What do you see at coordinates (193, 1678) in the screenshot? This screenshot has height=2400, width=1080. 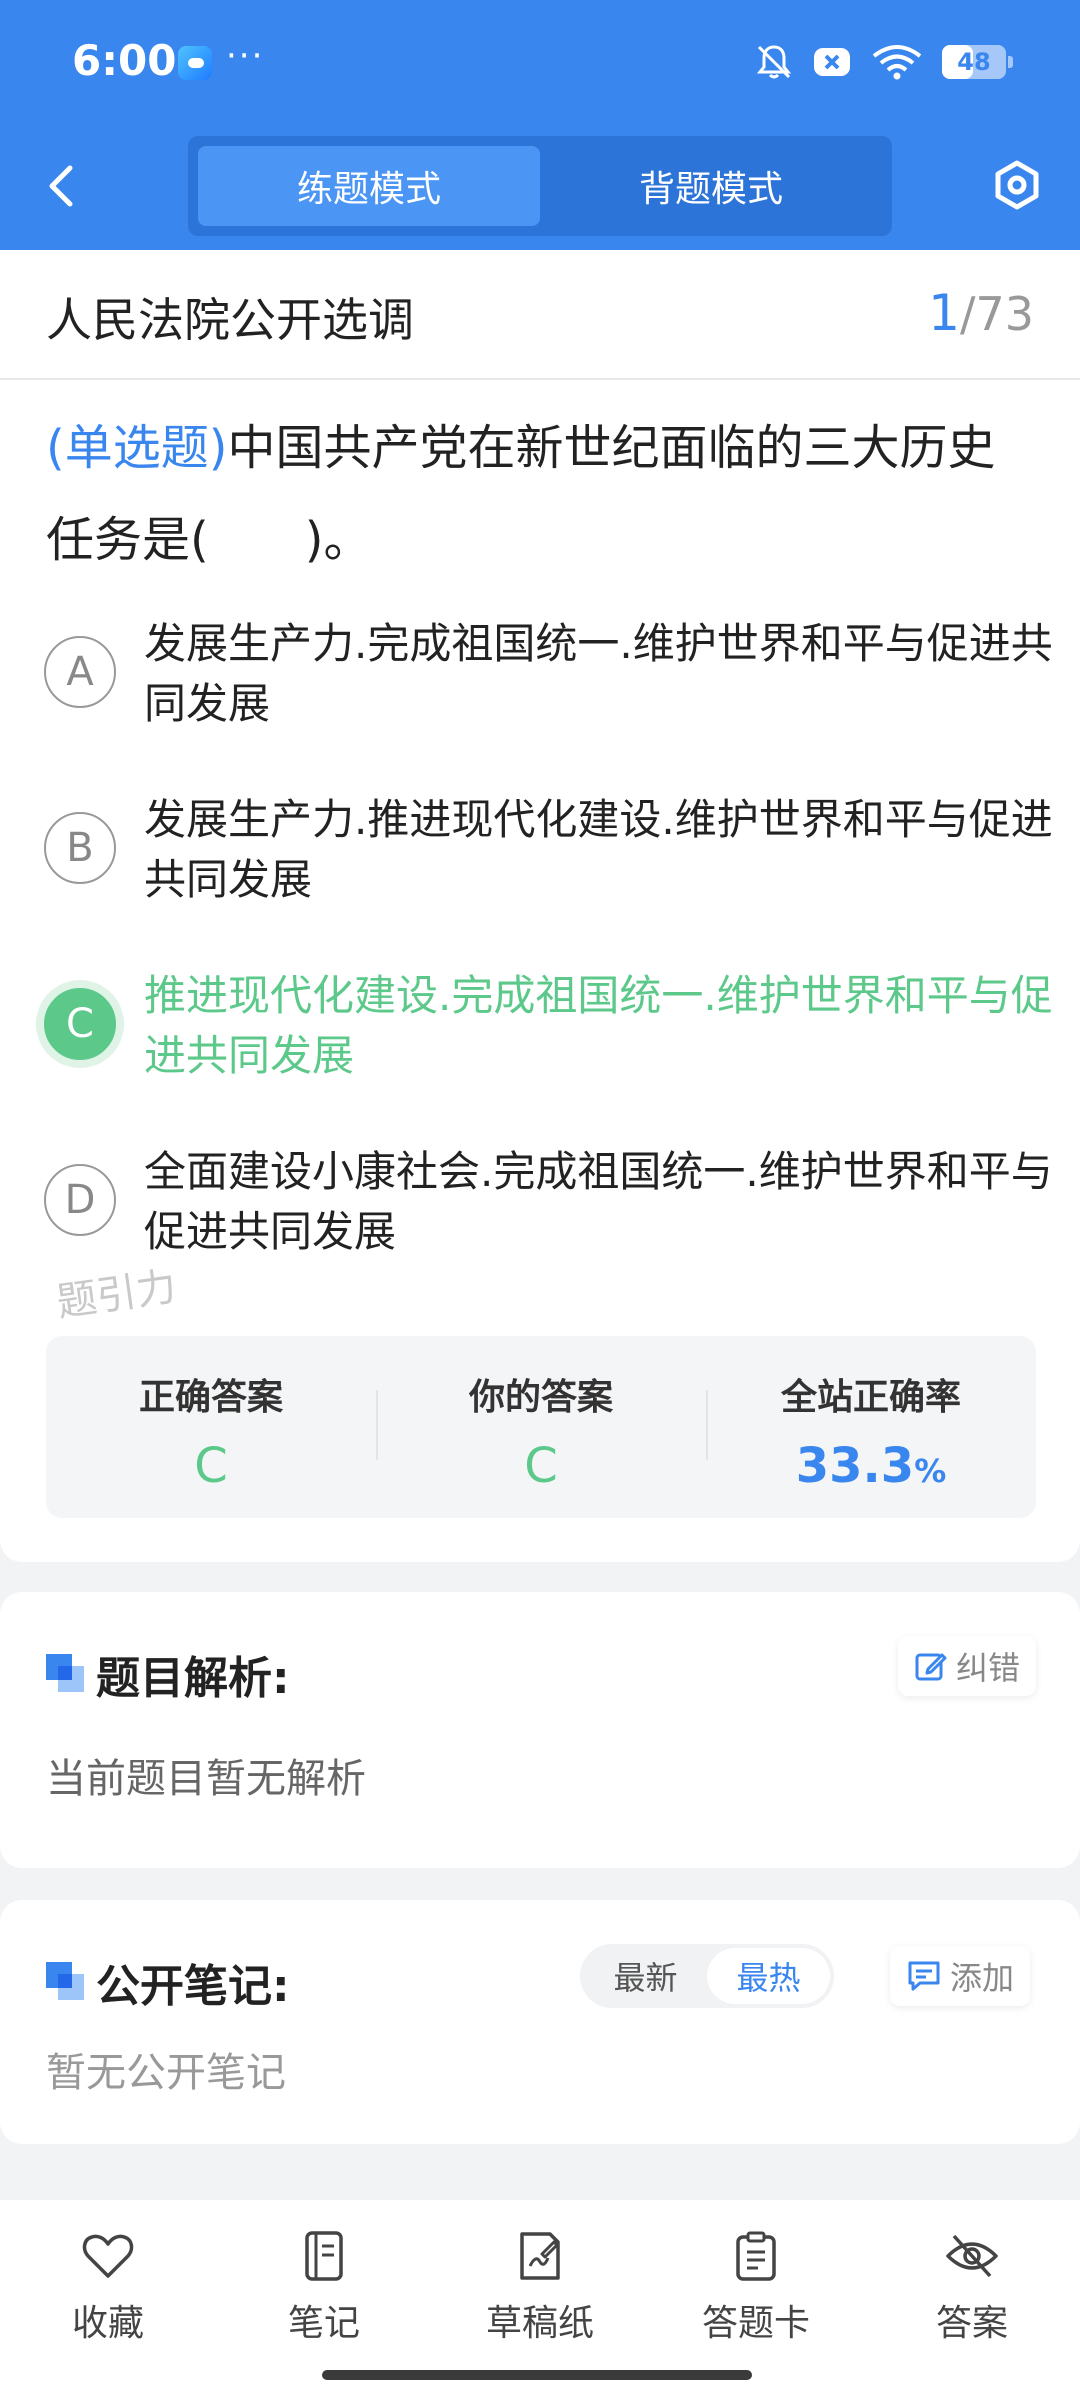 I see `analysis-title-text: 题目解析:` at bounding box center [193, 1678].